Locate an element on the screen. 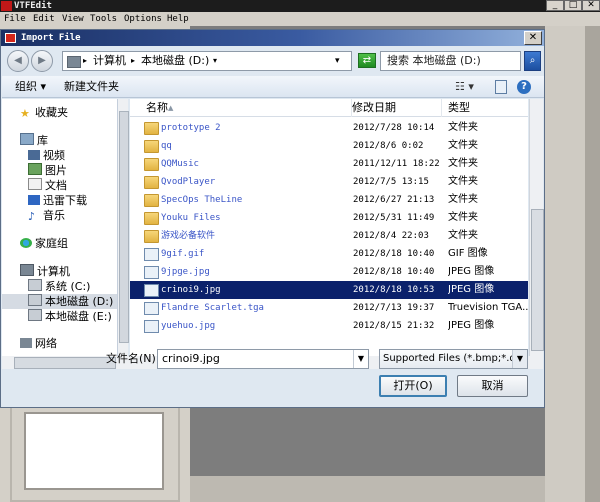 This screenshot has width=600, height=502. nav-network: 网络 is located at coordinates (59, 343).